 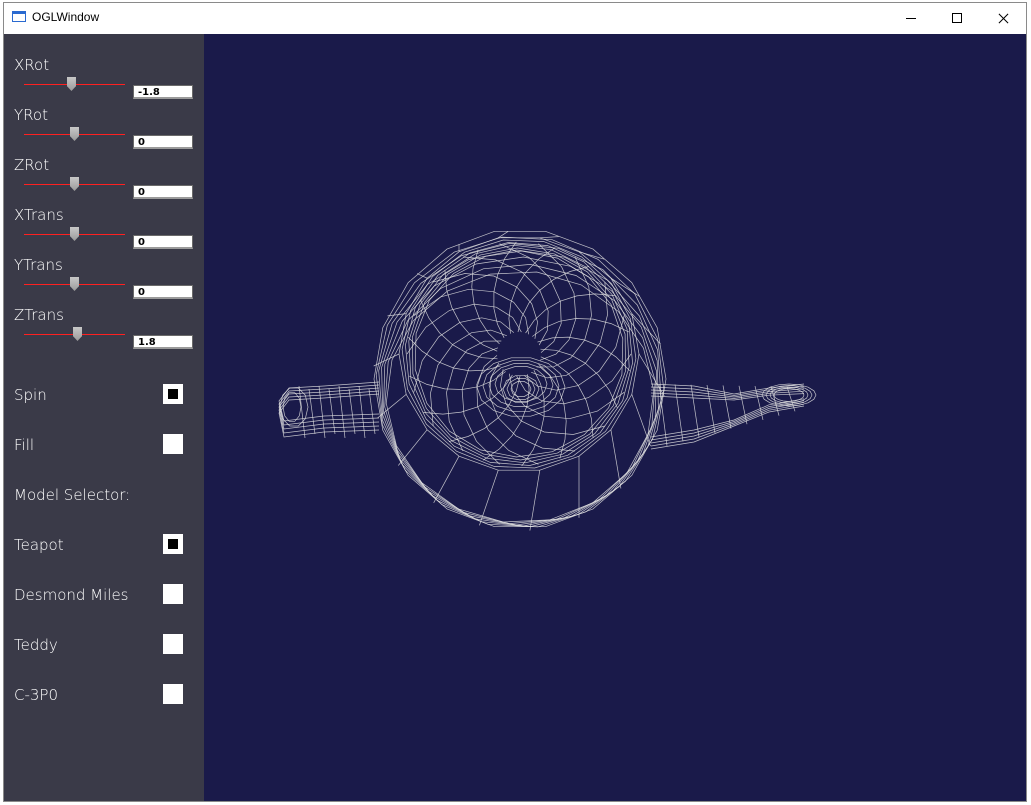 What do you see at coordinates (32, 165) in the screenshot?
I see `slider-label: ZRot` at bounding box center [32, 165].